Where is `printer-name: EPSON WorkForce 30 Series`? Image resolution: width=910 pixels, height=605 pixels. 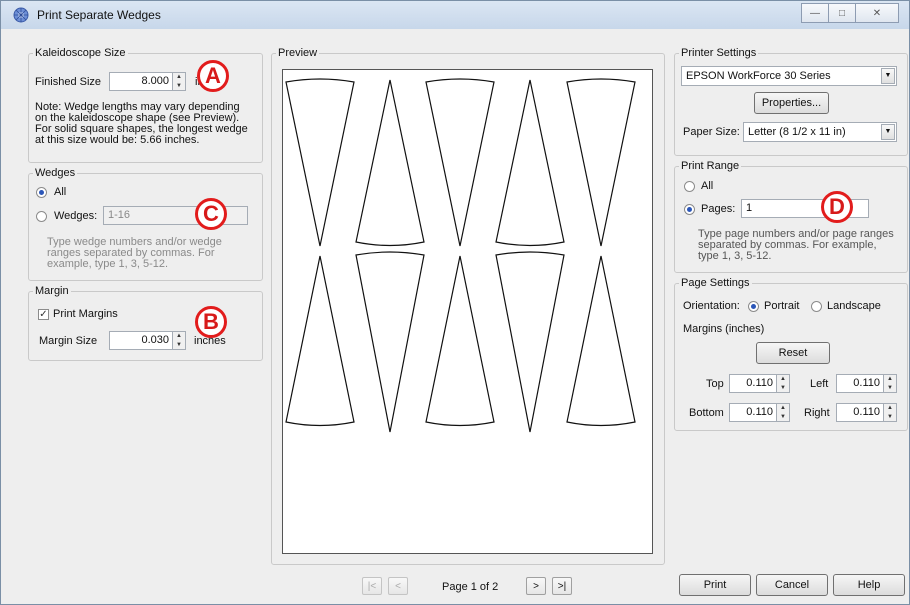
printer-name: EPSON WorkForce 30 Series is located at coordinates (758, 76).